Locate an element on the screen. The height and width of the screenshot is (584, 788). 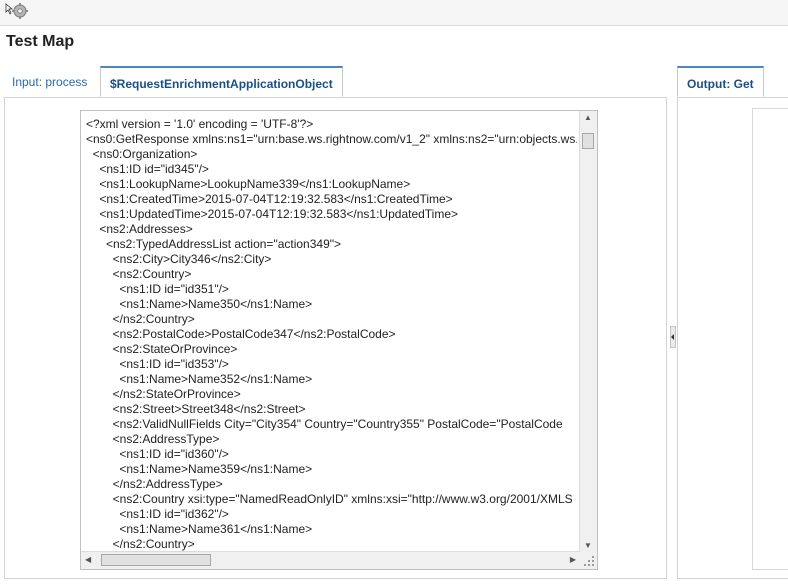
page-title: Test Map is located at coordinates (40, 41).